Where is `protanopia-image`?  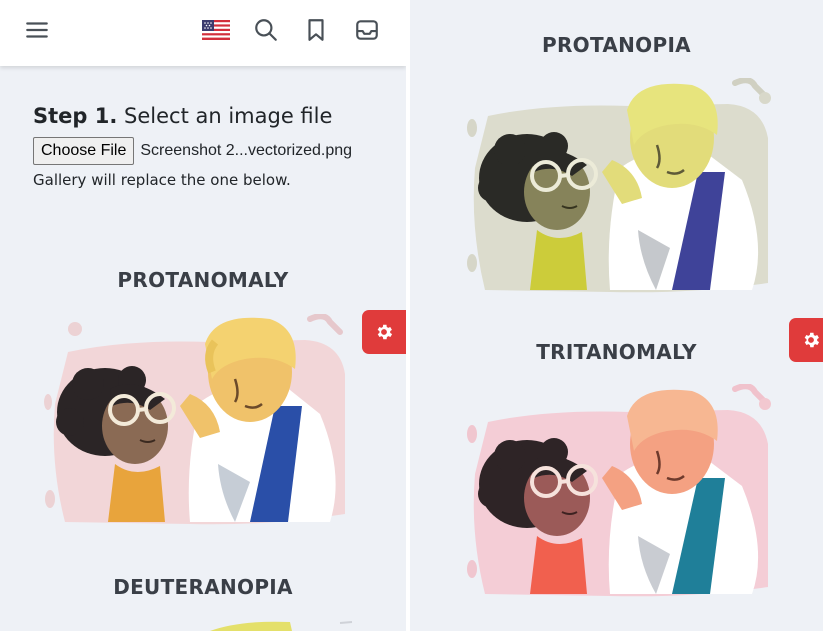
protanopia-image is located at coordinates (619, 185).